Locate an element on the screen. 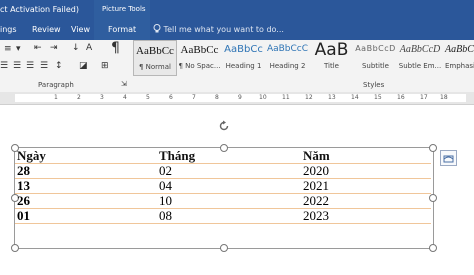 This screenshot has width=474, height=275. layout-options-icon is located at coordinates (448, 159).